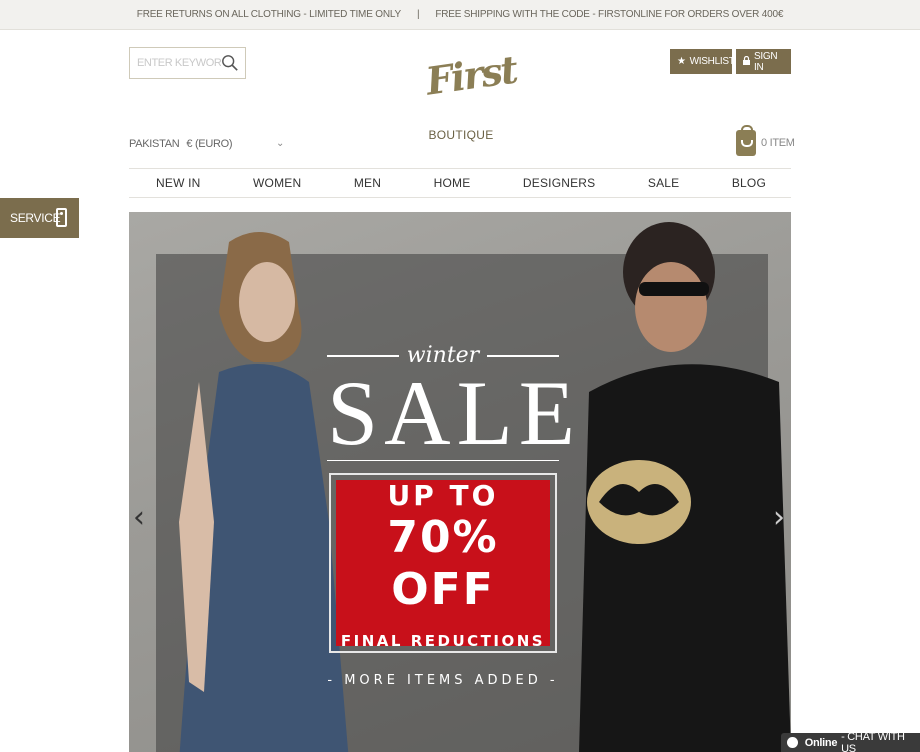 This screenshot has height=752, width=920. What do you see at coordinates (681, 61) in the screenshot?
I see `star-icon: ★` at bounding box center [681, 61].